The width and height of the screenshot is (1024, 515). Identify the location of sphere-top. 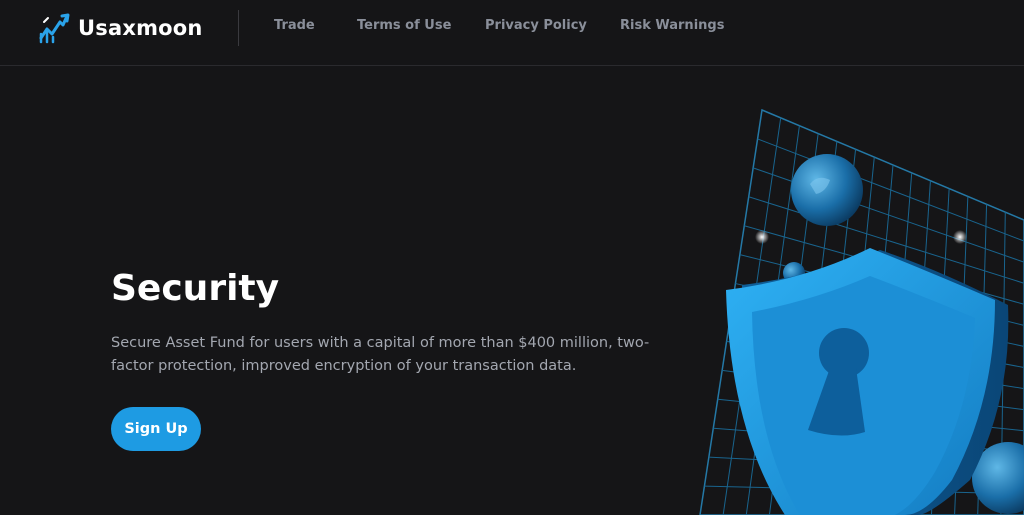
(827, 190).